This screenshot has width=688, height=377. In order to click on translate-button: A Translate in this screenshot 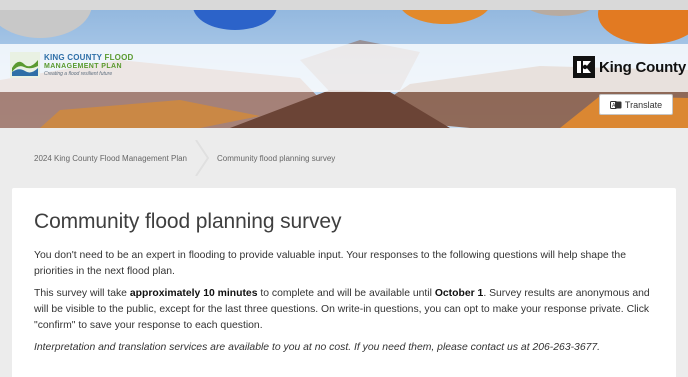, I will do `click(636, 104)`.